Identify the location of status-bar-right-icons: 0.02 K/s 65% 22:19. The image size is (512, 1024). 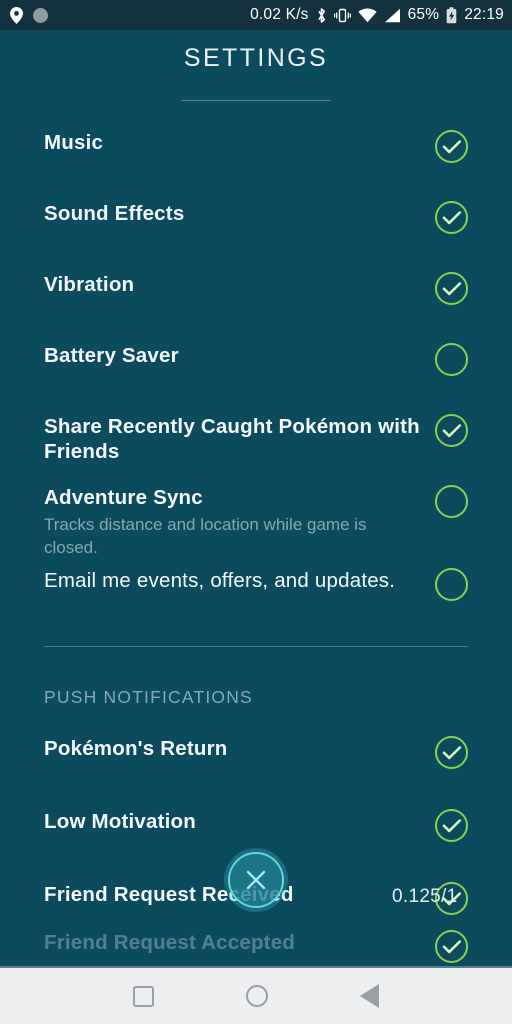
(377, 15).